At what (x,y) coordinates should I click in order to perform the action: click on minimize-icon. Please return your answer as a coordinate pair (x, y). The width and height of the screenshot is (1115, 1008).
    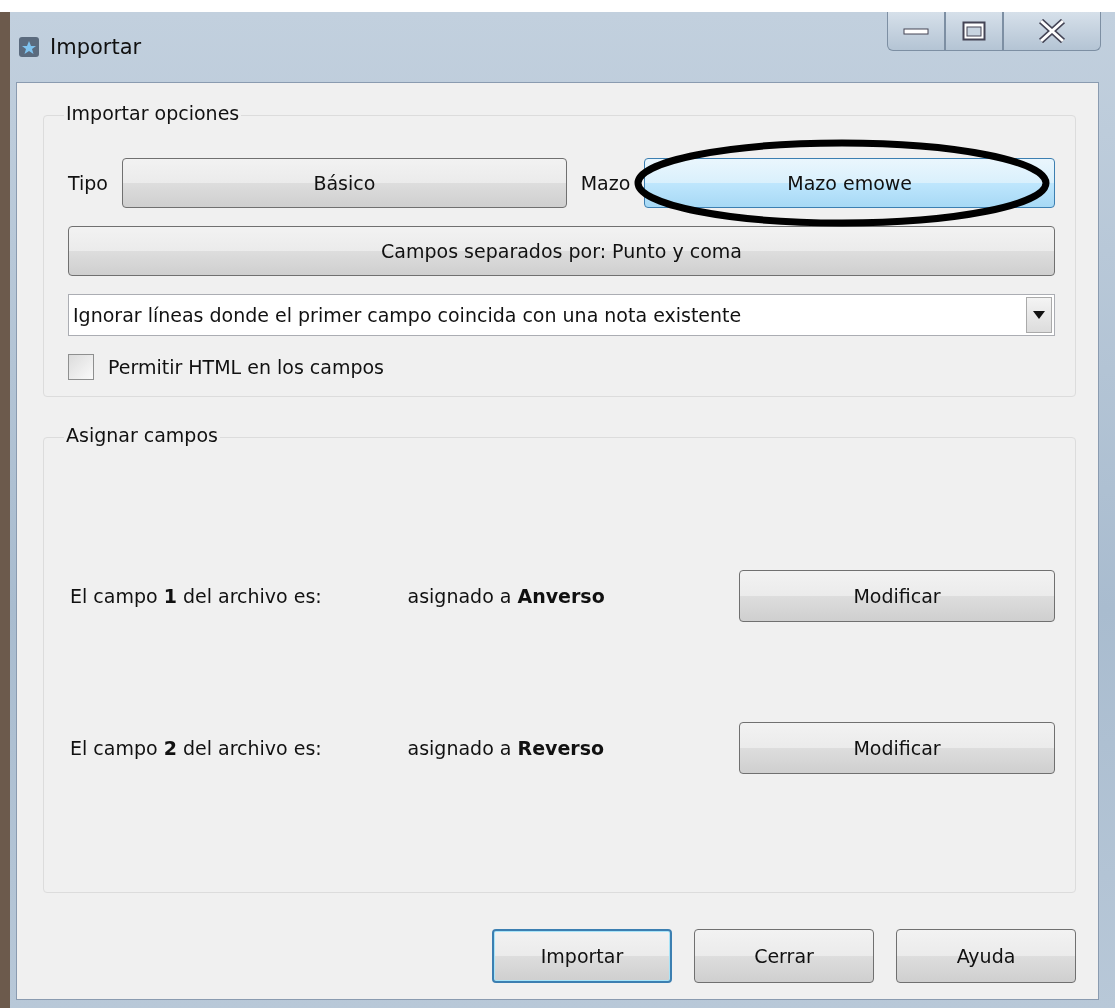
    Looking at the image, I should click on (916, 31).